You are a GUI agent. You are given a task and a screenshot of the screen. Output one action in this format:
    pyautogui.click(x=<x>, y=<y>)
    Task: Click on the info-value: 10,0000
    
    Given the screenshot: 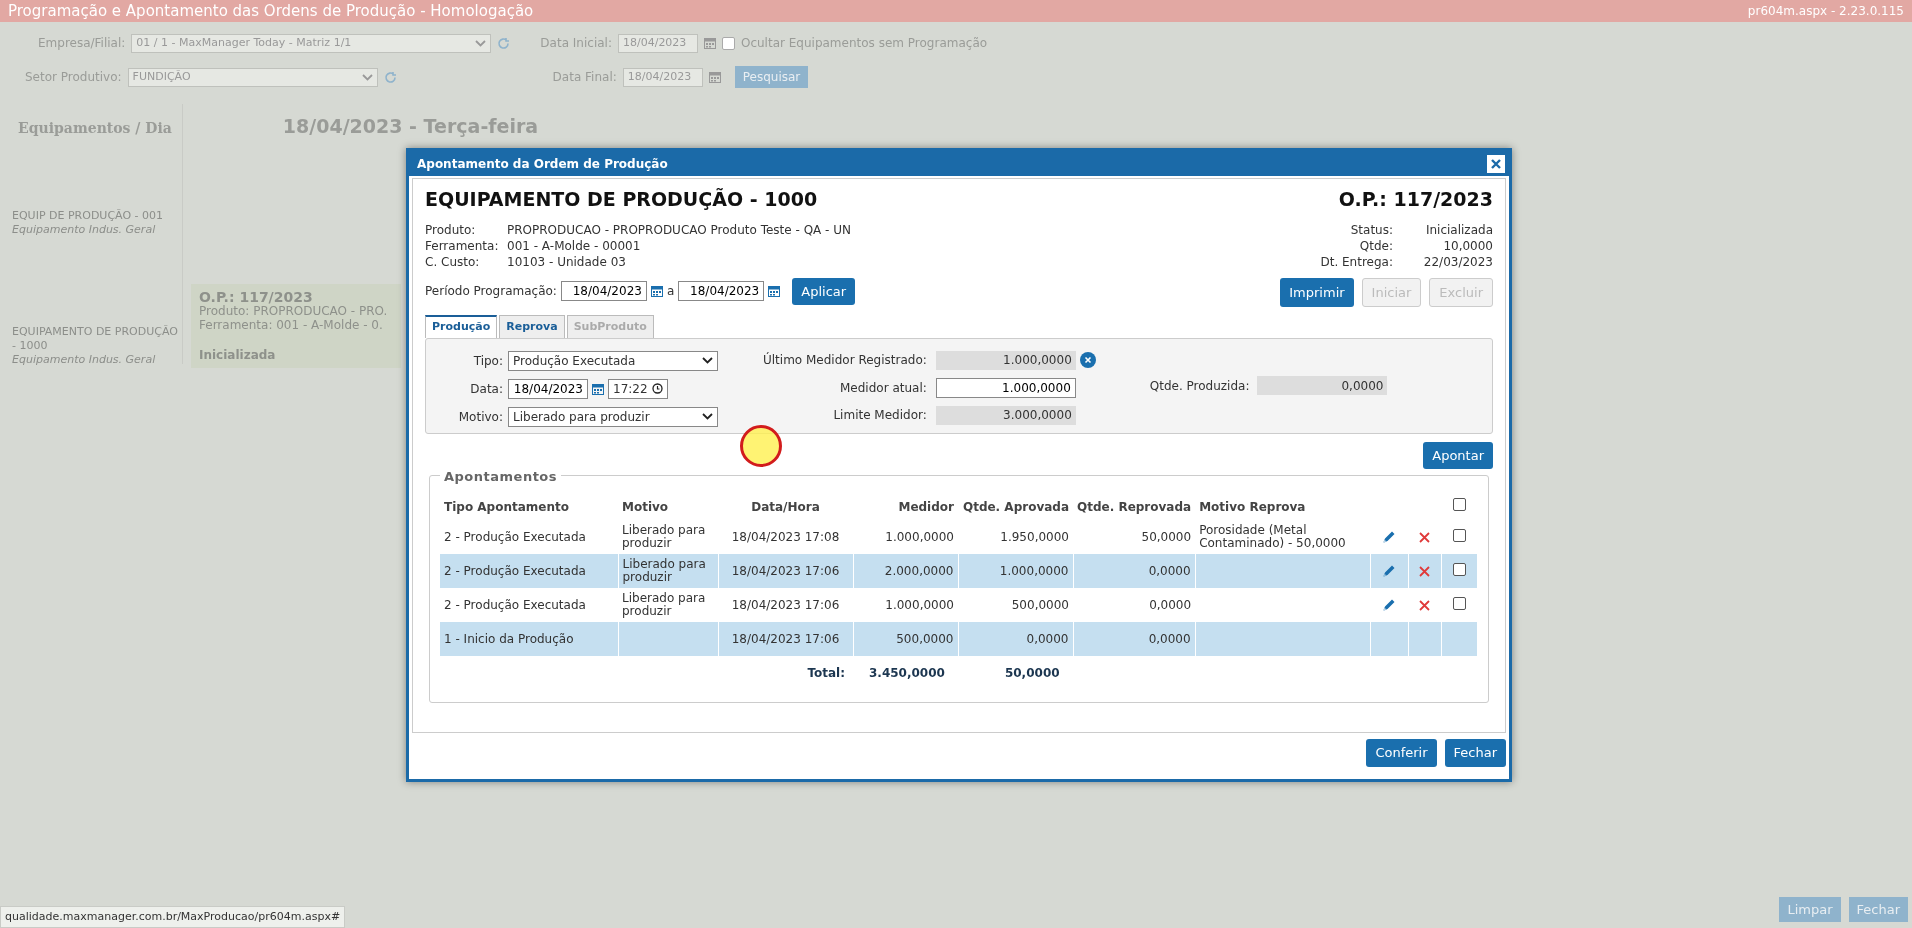 What is the action you would take?
    pyautogui.click(x=1467, y=245)
    